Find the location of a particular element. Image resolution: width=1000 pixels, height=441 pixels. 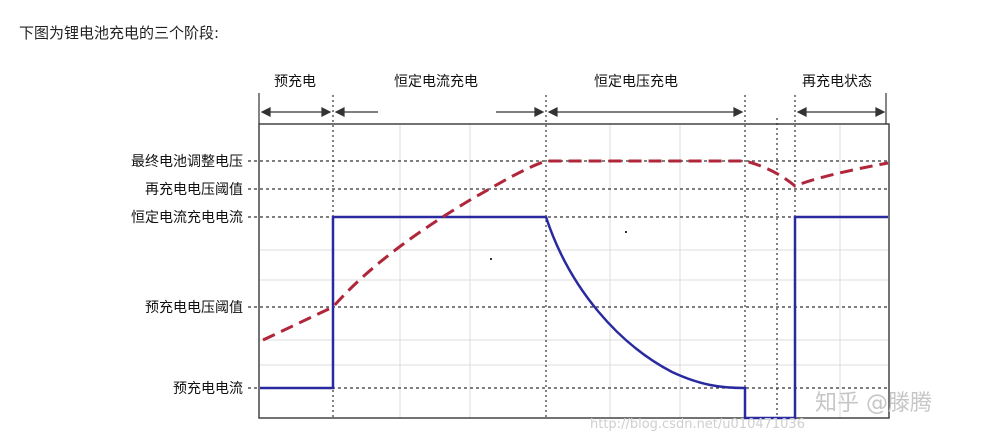

stage-label-constant-voltage: 恒定电压充电 is located at coordinates (636, 82).